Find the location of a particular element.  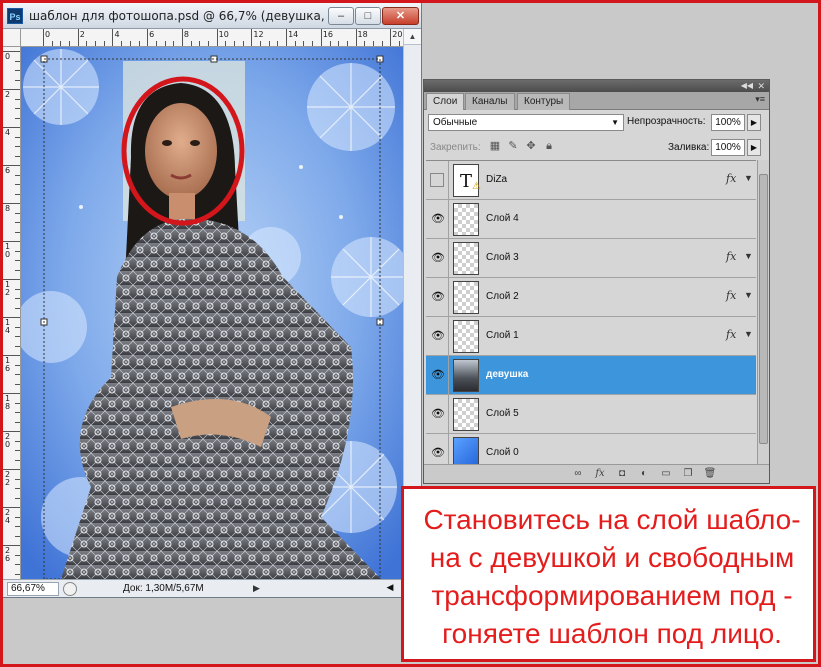

add-mask-icon: ◘ is located at coordinates (622, 474).